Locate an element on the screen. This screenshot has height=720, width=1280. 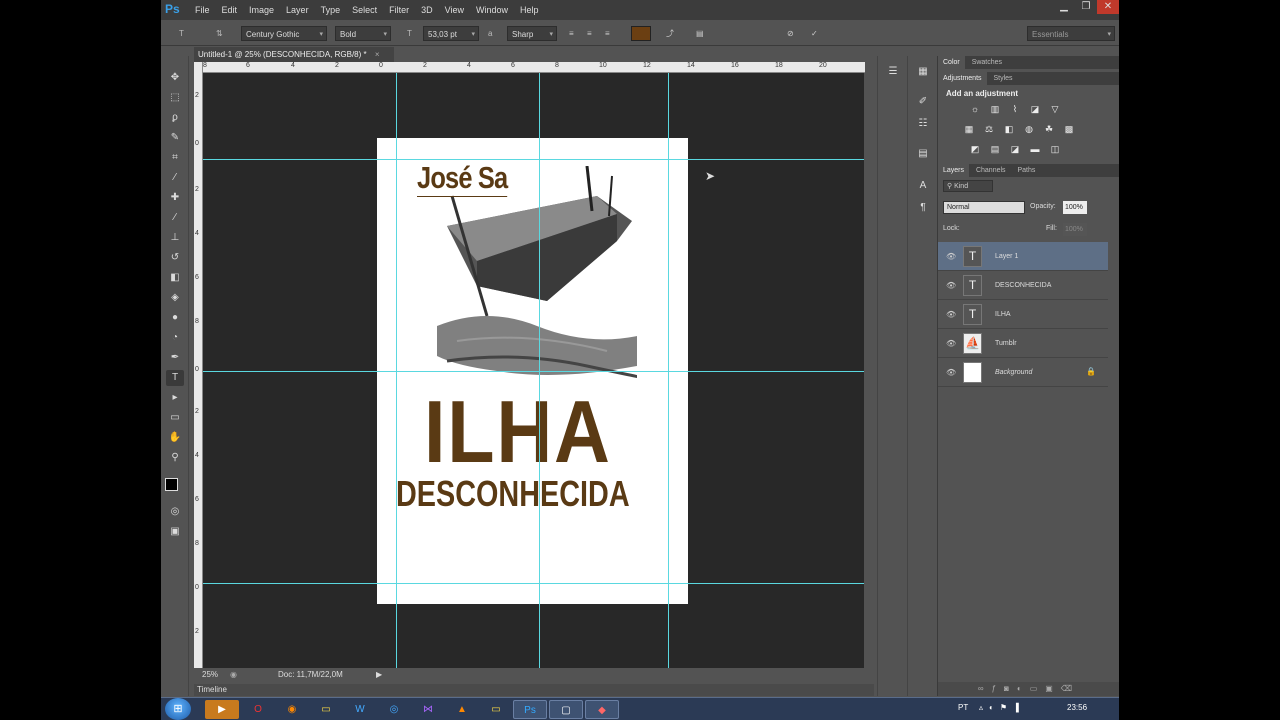
menu-image: Image is located at coordinates (261, 10).